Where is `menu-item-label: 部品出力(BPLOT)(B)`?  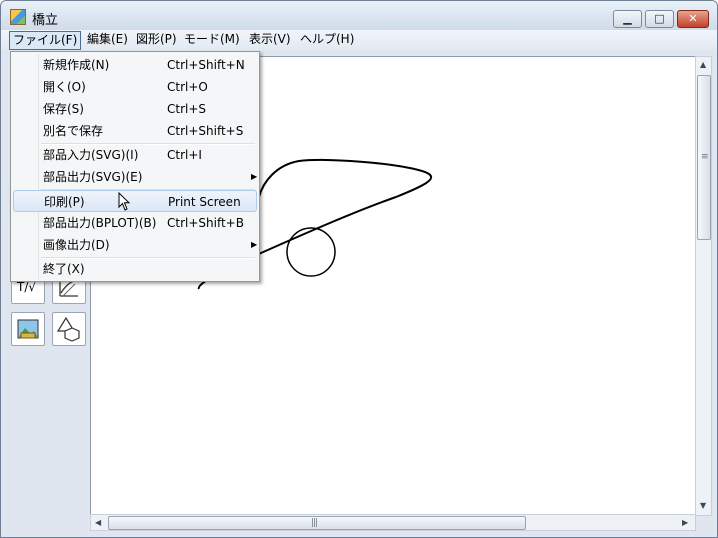
menu-item-label: 部品出力(BPLOT)(B) is located at coordinates (100, 223).